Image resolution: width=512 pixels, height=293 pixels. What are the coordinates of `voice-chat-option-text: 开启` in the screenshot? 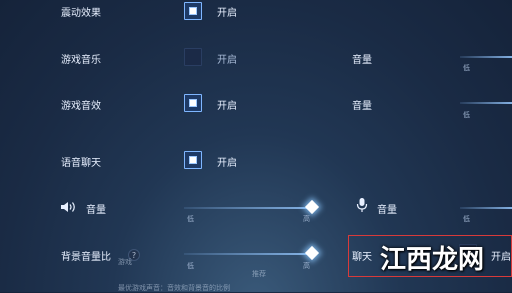 It's located at (227, 163).